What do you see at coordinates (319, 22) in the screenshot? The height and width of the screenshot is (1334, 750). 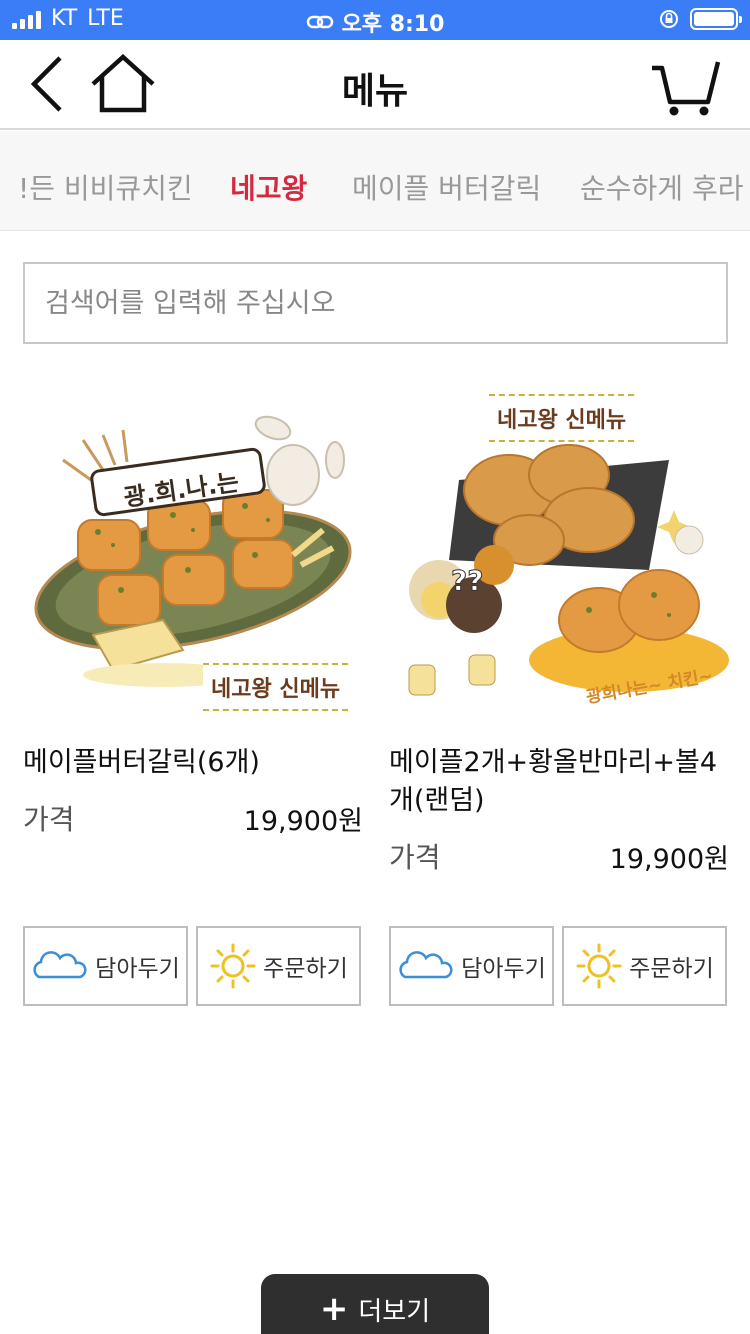 I see `link-icon` at bounding box center [319, 22].